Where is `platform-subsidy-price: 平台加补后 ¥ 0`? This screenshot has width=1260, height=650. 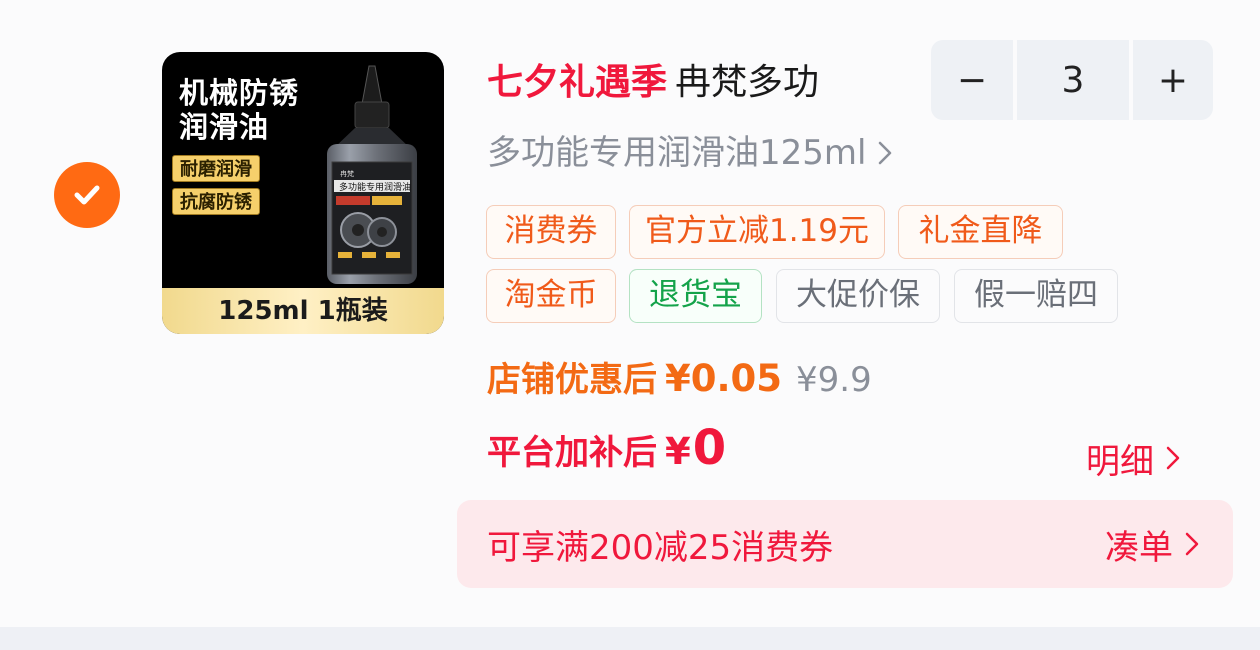
platform-subsidy-price: 平台加补后 ¥ 0 is located at coordinates (606, 452).